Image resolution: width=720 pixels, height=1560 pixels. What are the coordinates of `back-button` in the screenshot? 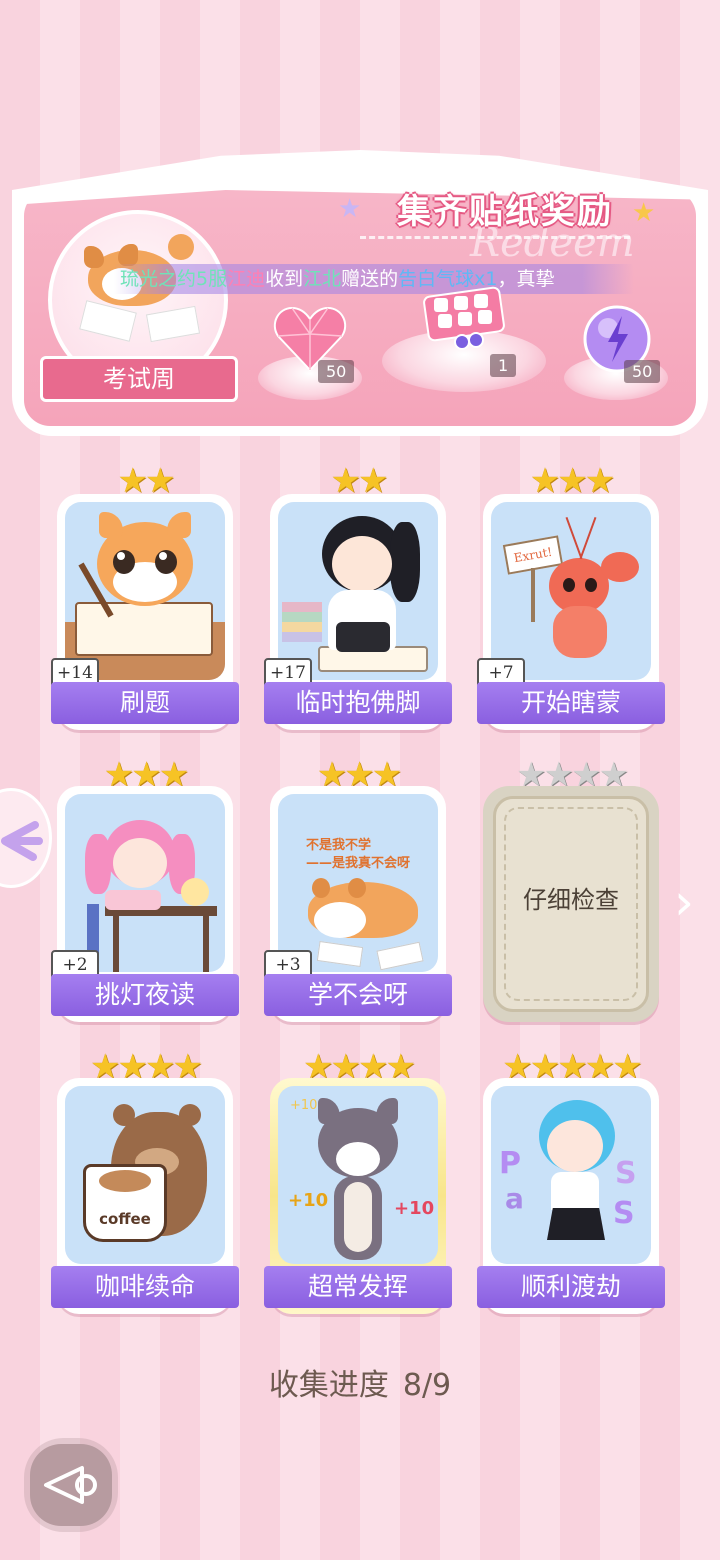 It's located at (71, 1485).